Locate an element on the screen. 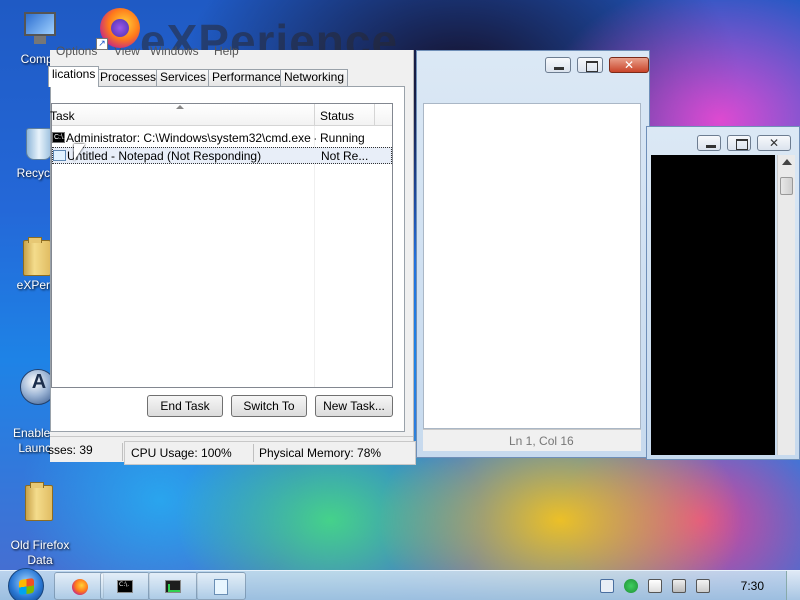 Image resolution: width=800 pixels, height=600 pixels. taskbar-task-manager-button is located at coordinates (173, 586).